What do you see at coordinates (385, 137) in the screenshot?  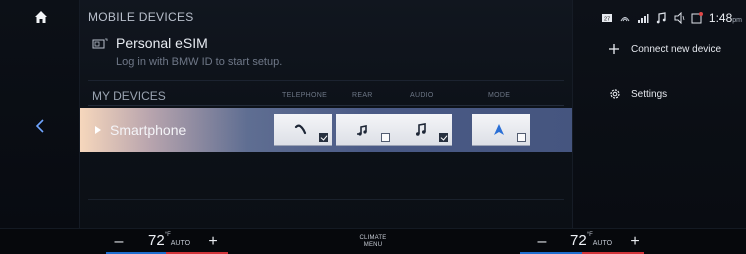 I see `rear-checkbox` at bounding box center [385, 137].